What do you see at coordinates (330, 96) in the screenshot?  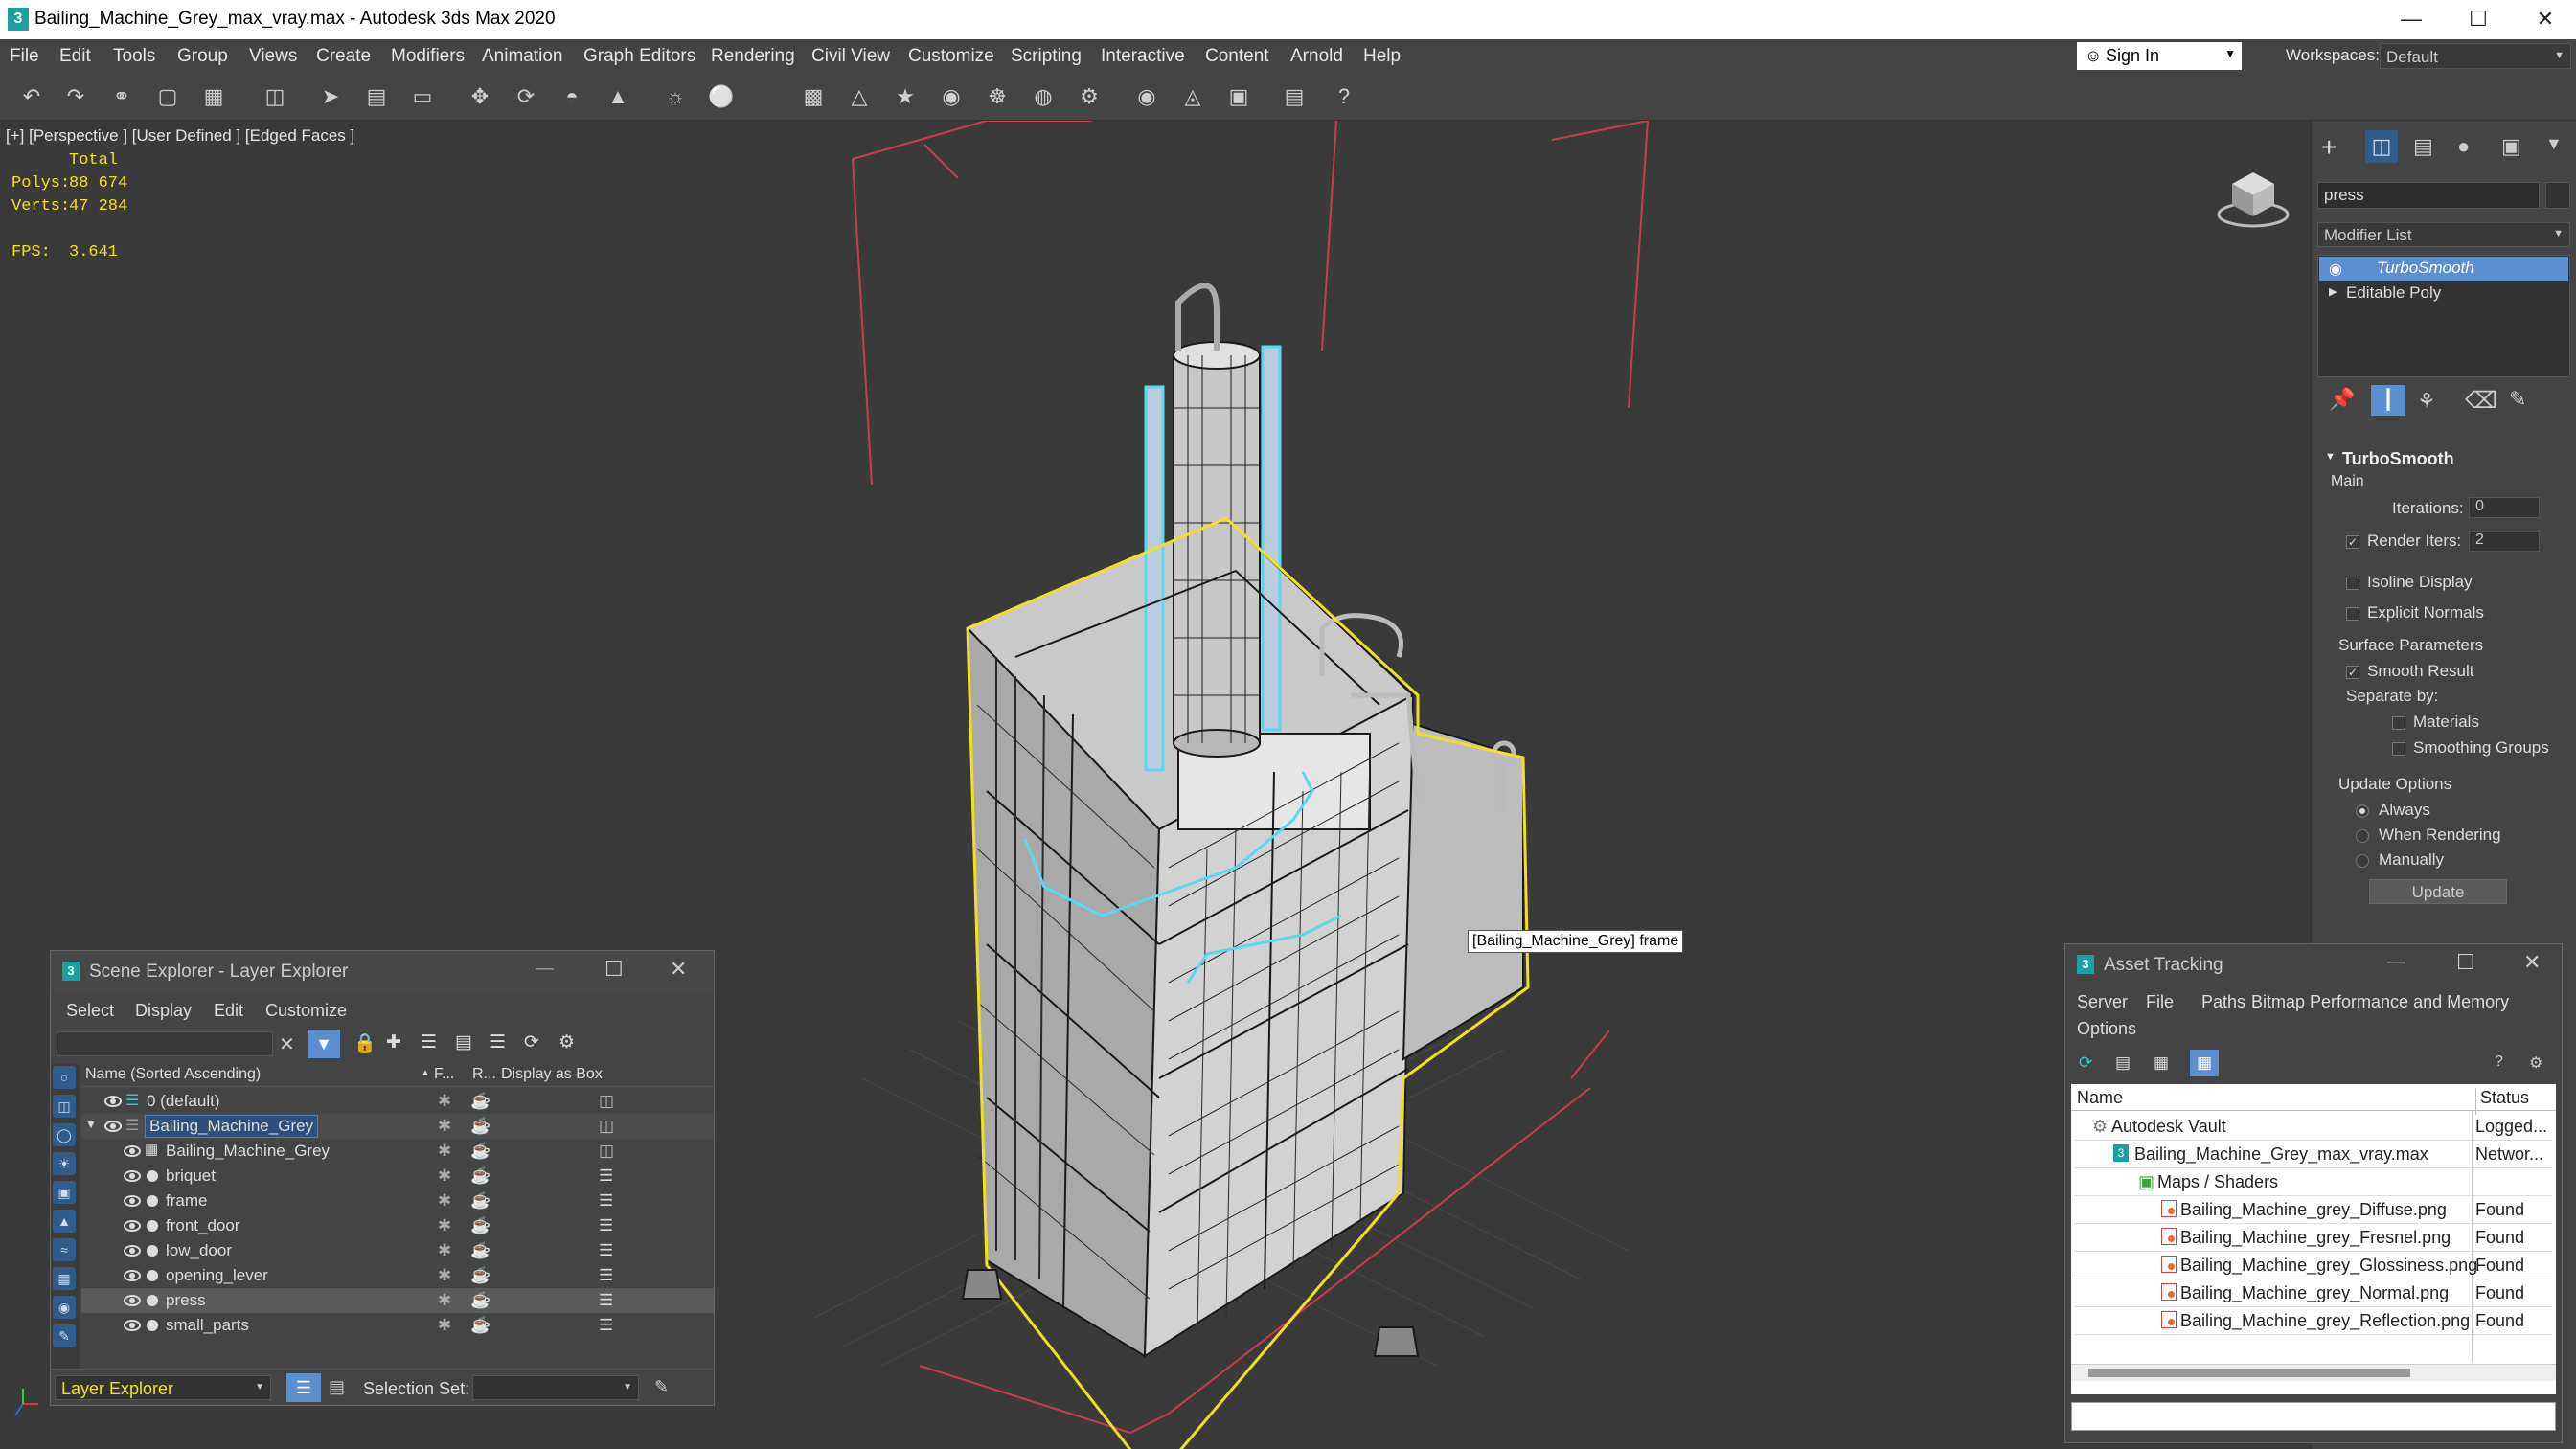 I see `select-object-icon: ➤` at bounding box center [330, 96].